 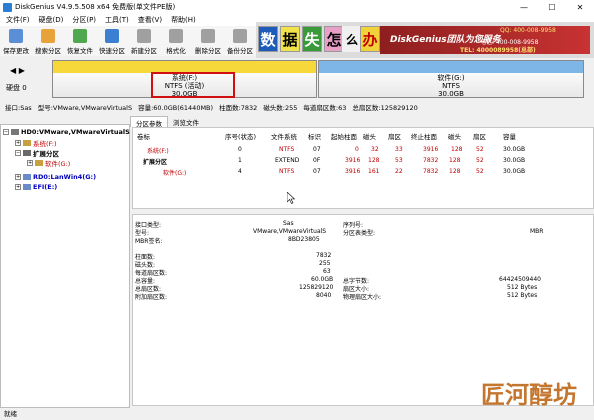 I want to click on col-header: 标识, so click(x=314, y=136).